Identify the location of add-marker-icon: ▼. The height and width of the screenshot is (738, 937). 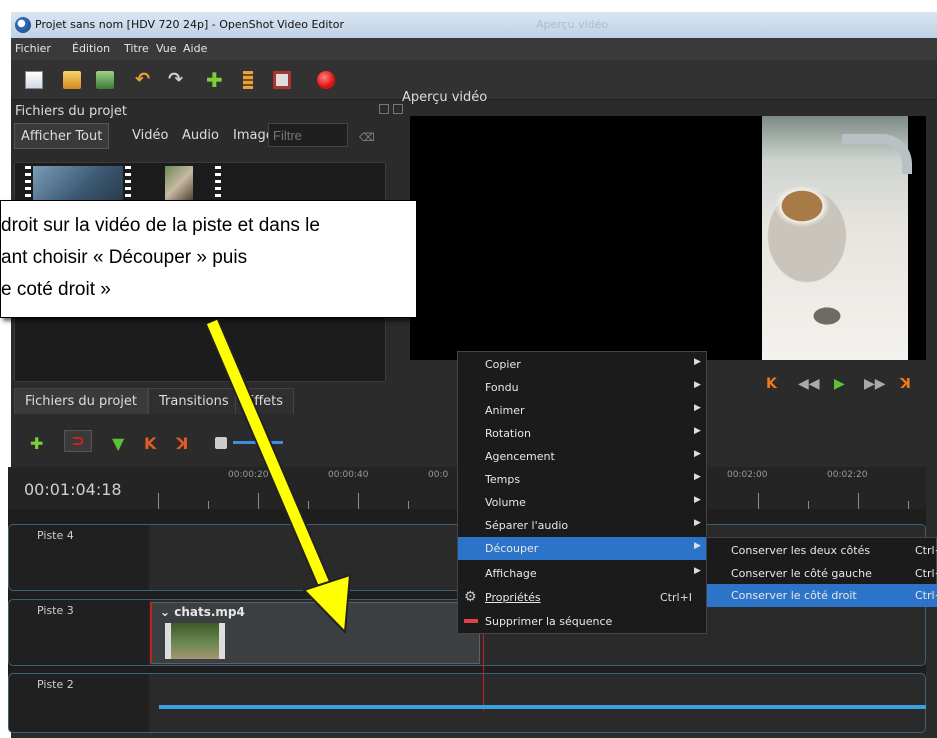
(118, 443).